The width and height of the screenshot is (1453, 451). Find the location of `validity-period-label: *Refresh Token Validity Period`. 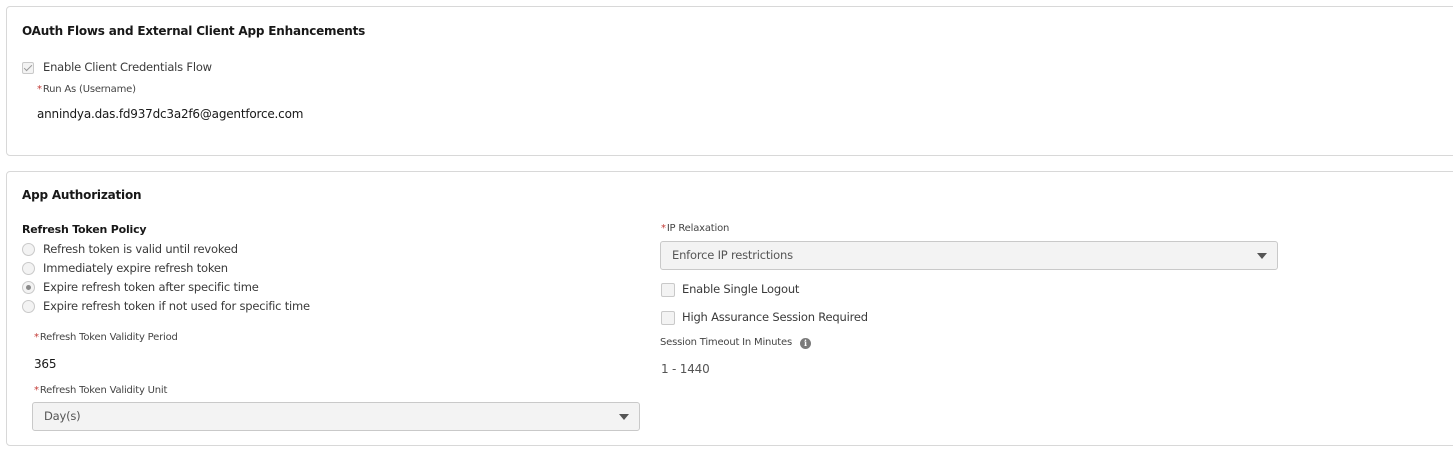

validity-period-label: *Refresh Token Validity Period is located at coordinates (106, 337).